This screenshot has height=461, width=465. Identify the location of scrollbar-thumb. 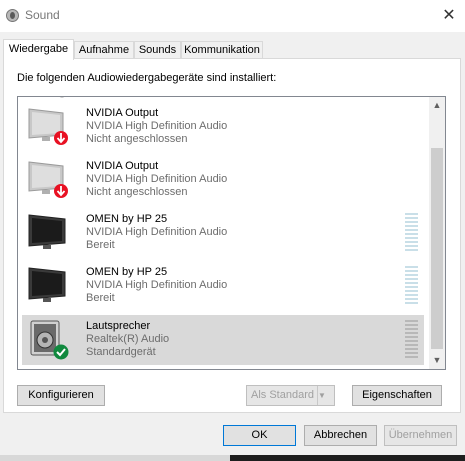
(437, 248).